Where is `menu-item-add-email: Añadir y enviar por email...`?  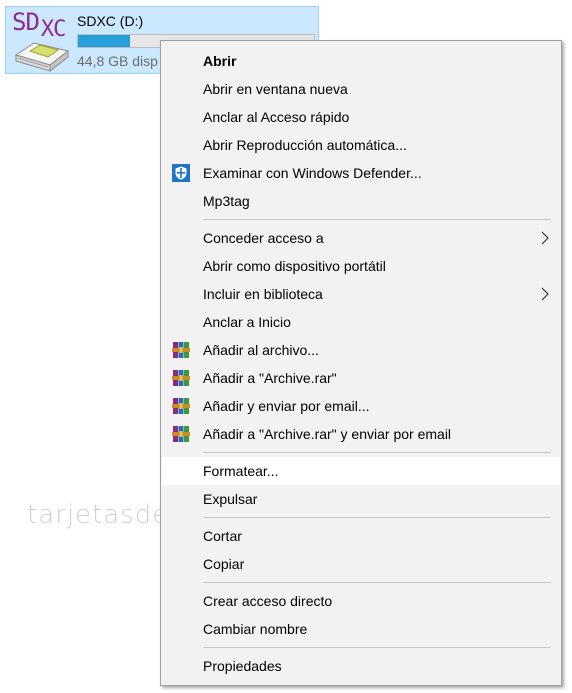
menu-item-add-email: Añadir y enviar por email... is located at coordinates (361, 406).